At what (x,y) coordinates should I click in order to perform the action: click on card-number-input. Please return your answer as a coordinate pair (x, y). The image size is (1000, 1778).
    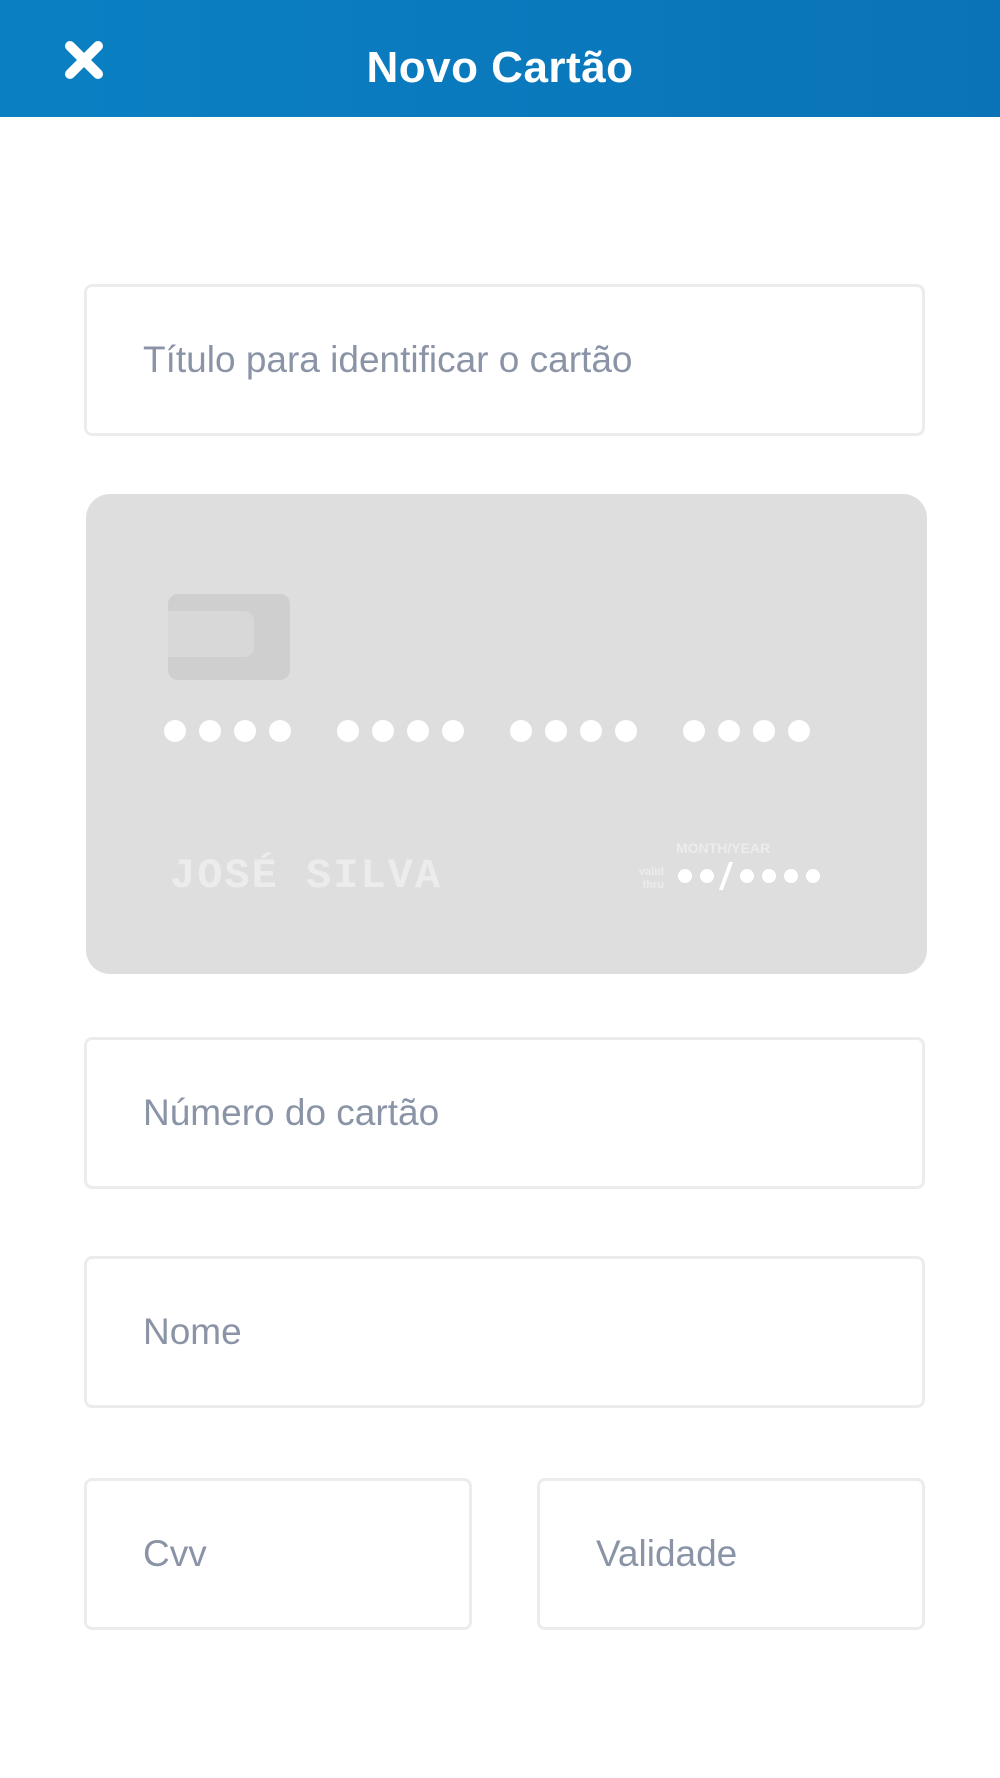
    Looking at the image, I should click on (504, 1113).